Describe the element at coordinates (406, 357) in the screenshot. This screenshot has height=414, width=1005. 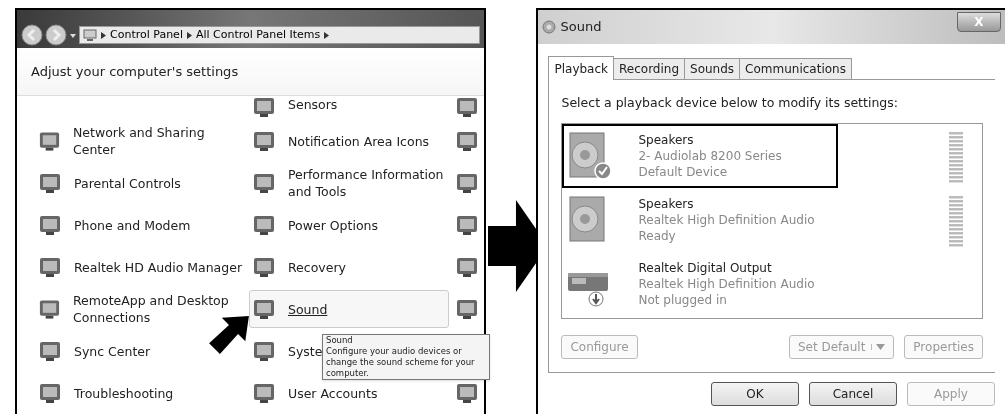
I see `tooltip: Sound Configure your audio devices or change the sound scheme for your computer.` at that location.